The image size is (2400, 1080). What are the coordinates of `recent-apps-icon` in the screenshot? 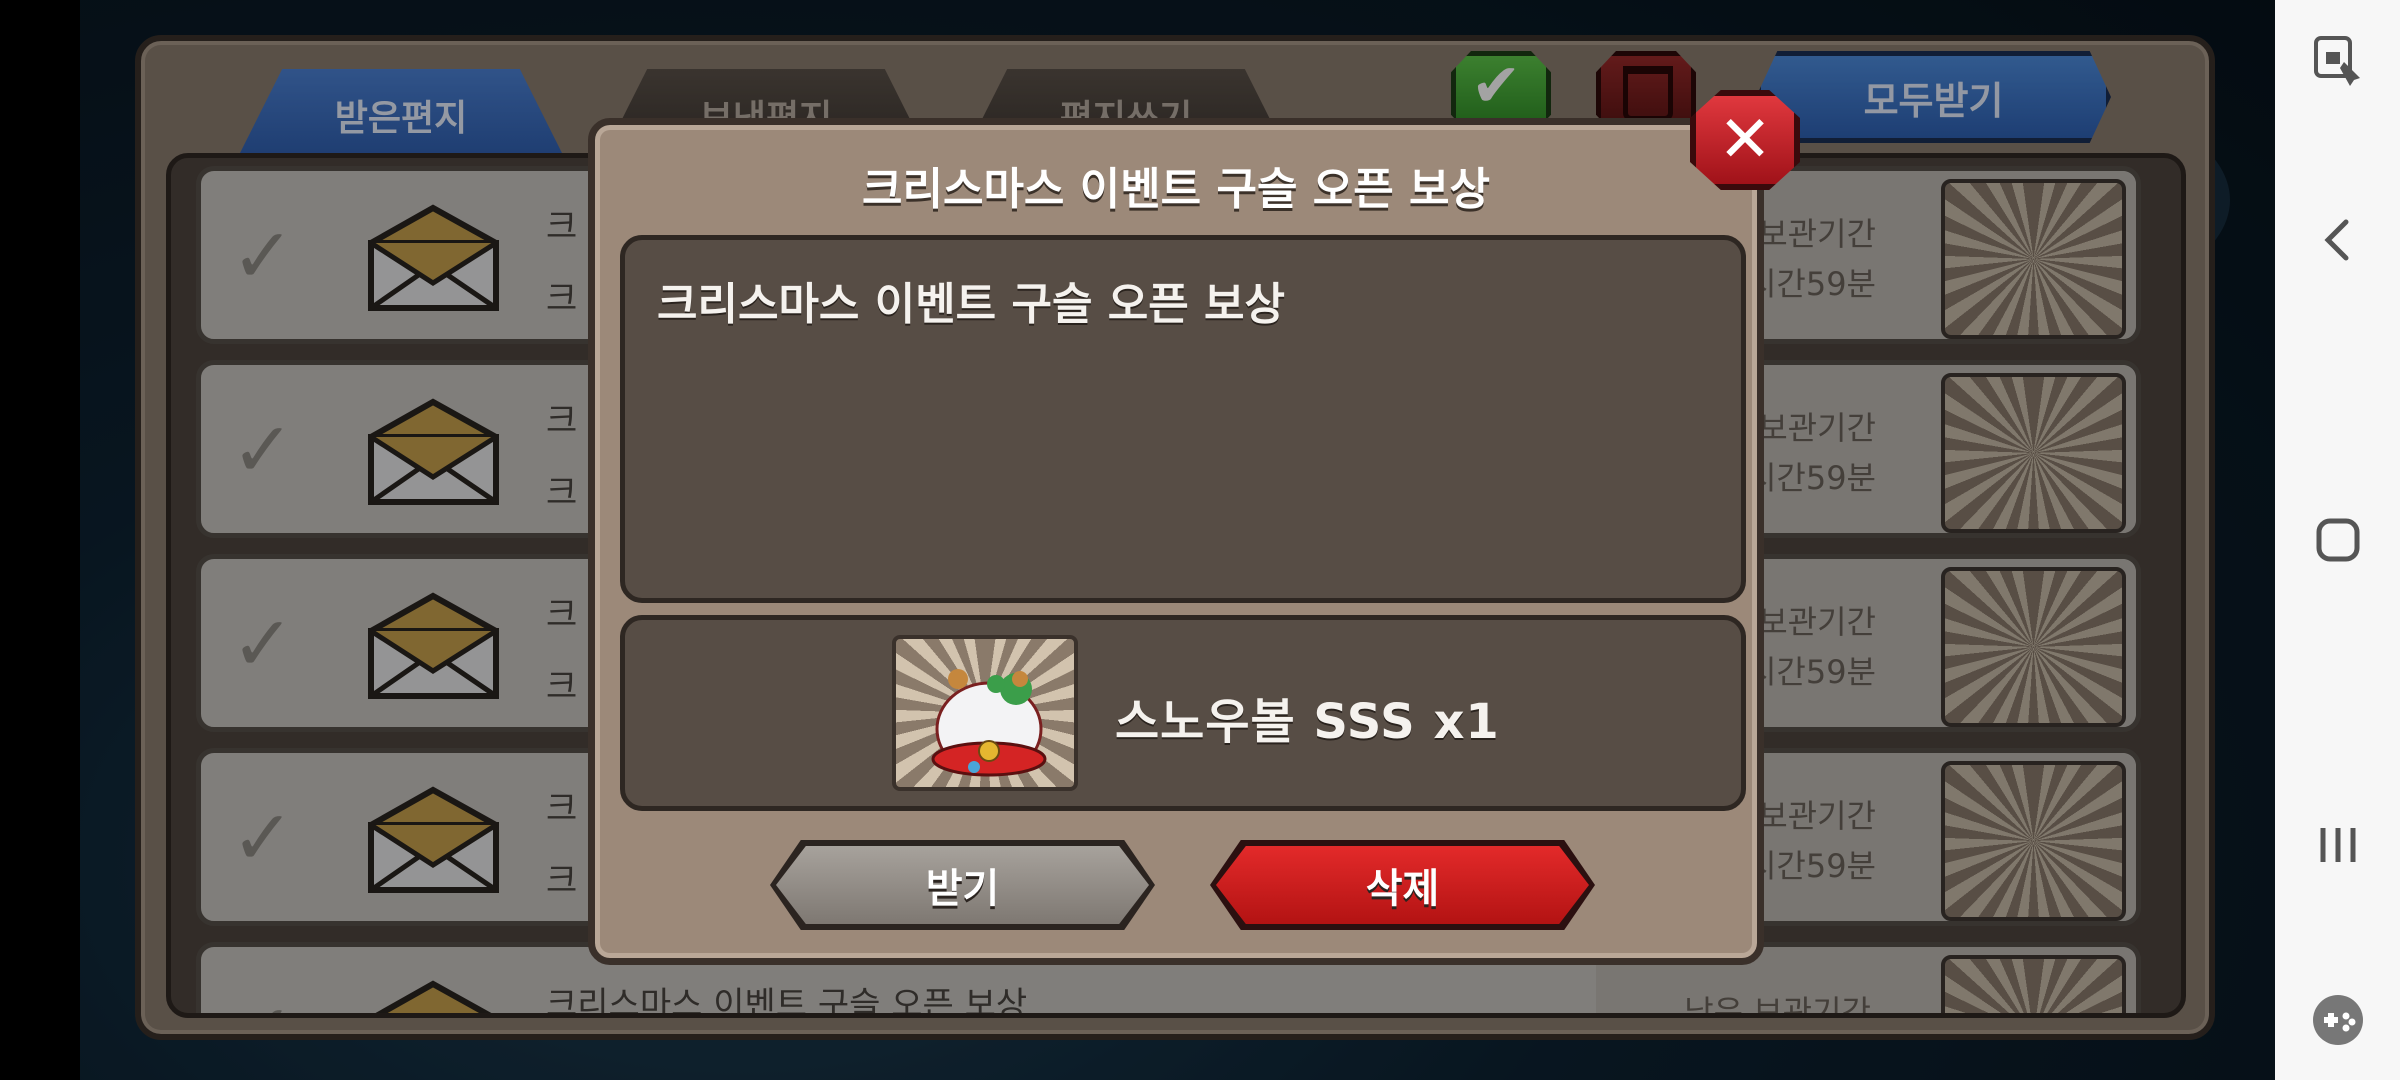 It's located at (2337, 845).